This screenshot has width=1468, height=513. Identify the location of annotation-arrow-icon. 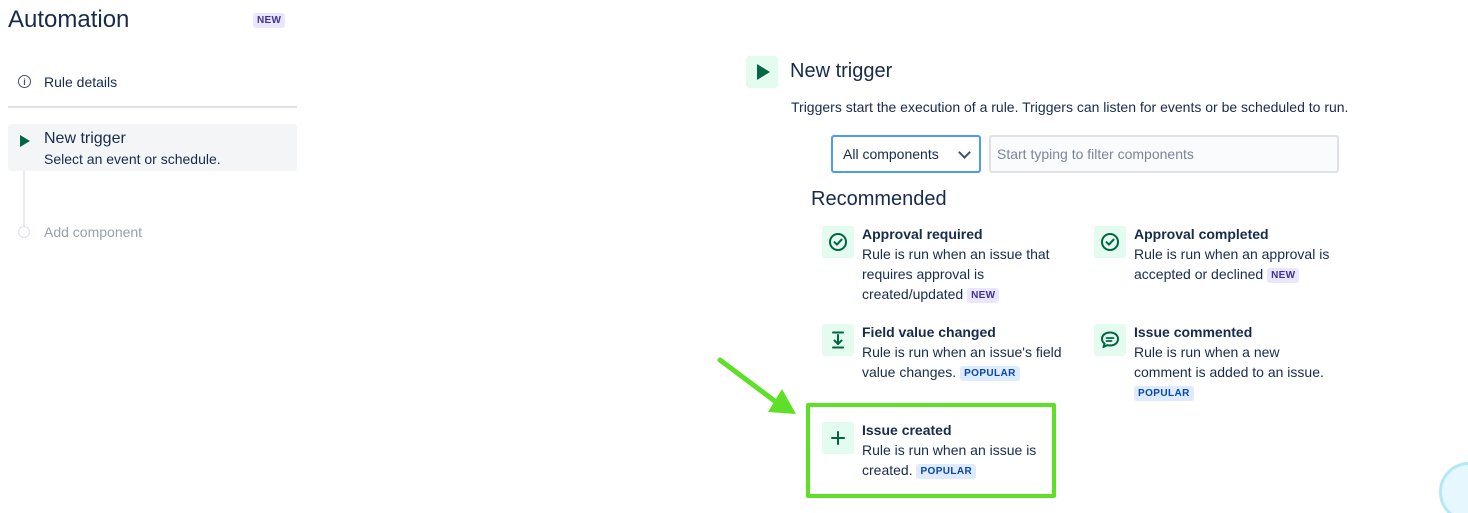
(756, 385).